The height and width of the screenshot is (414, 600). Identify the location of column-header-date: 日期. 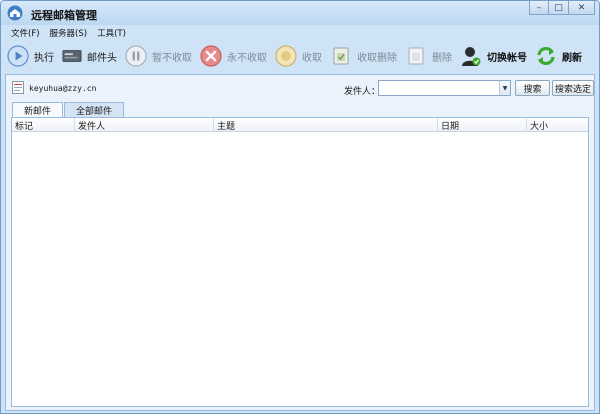
(482, 125).